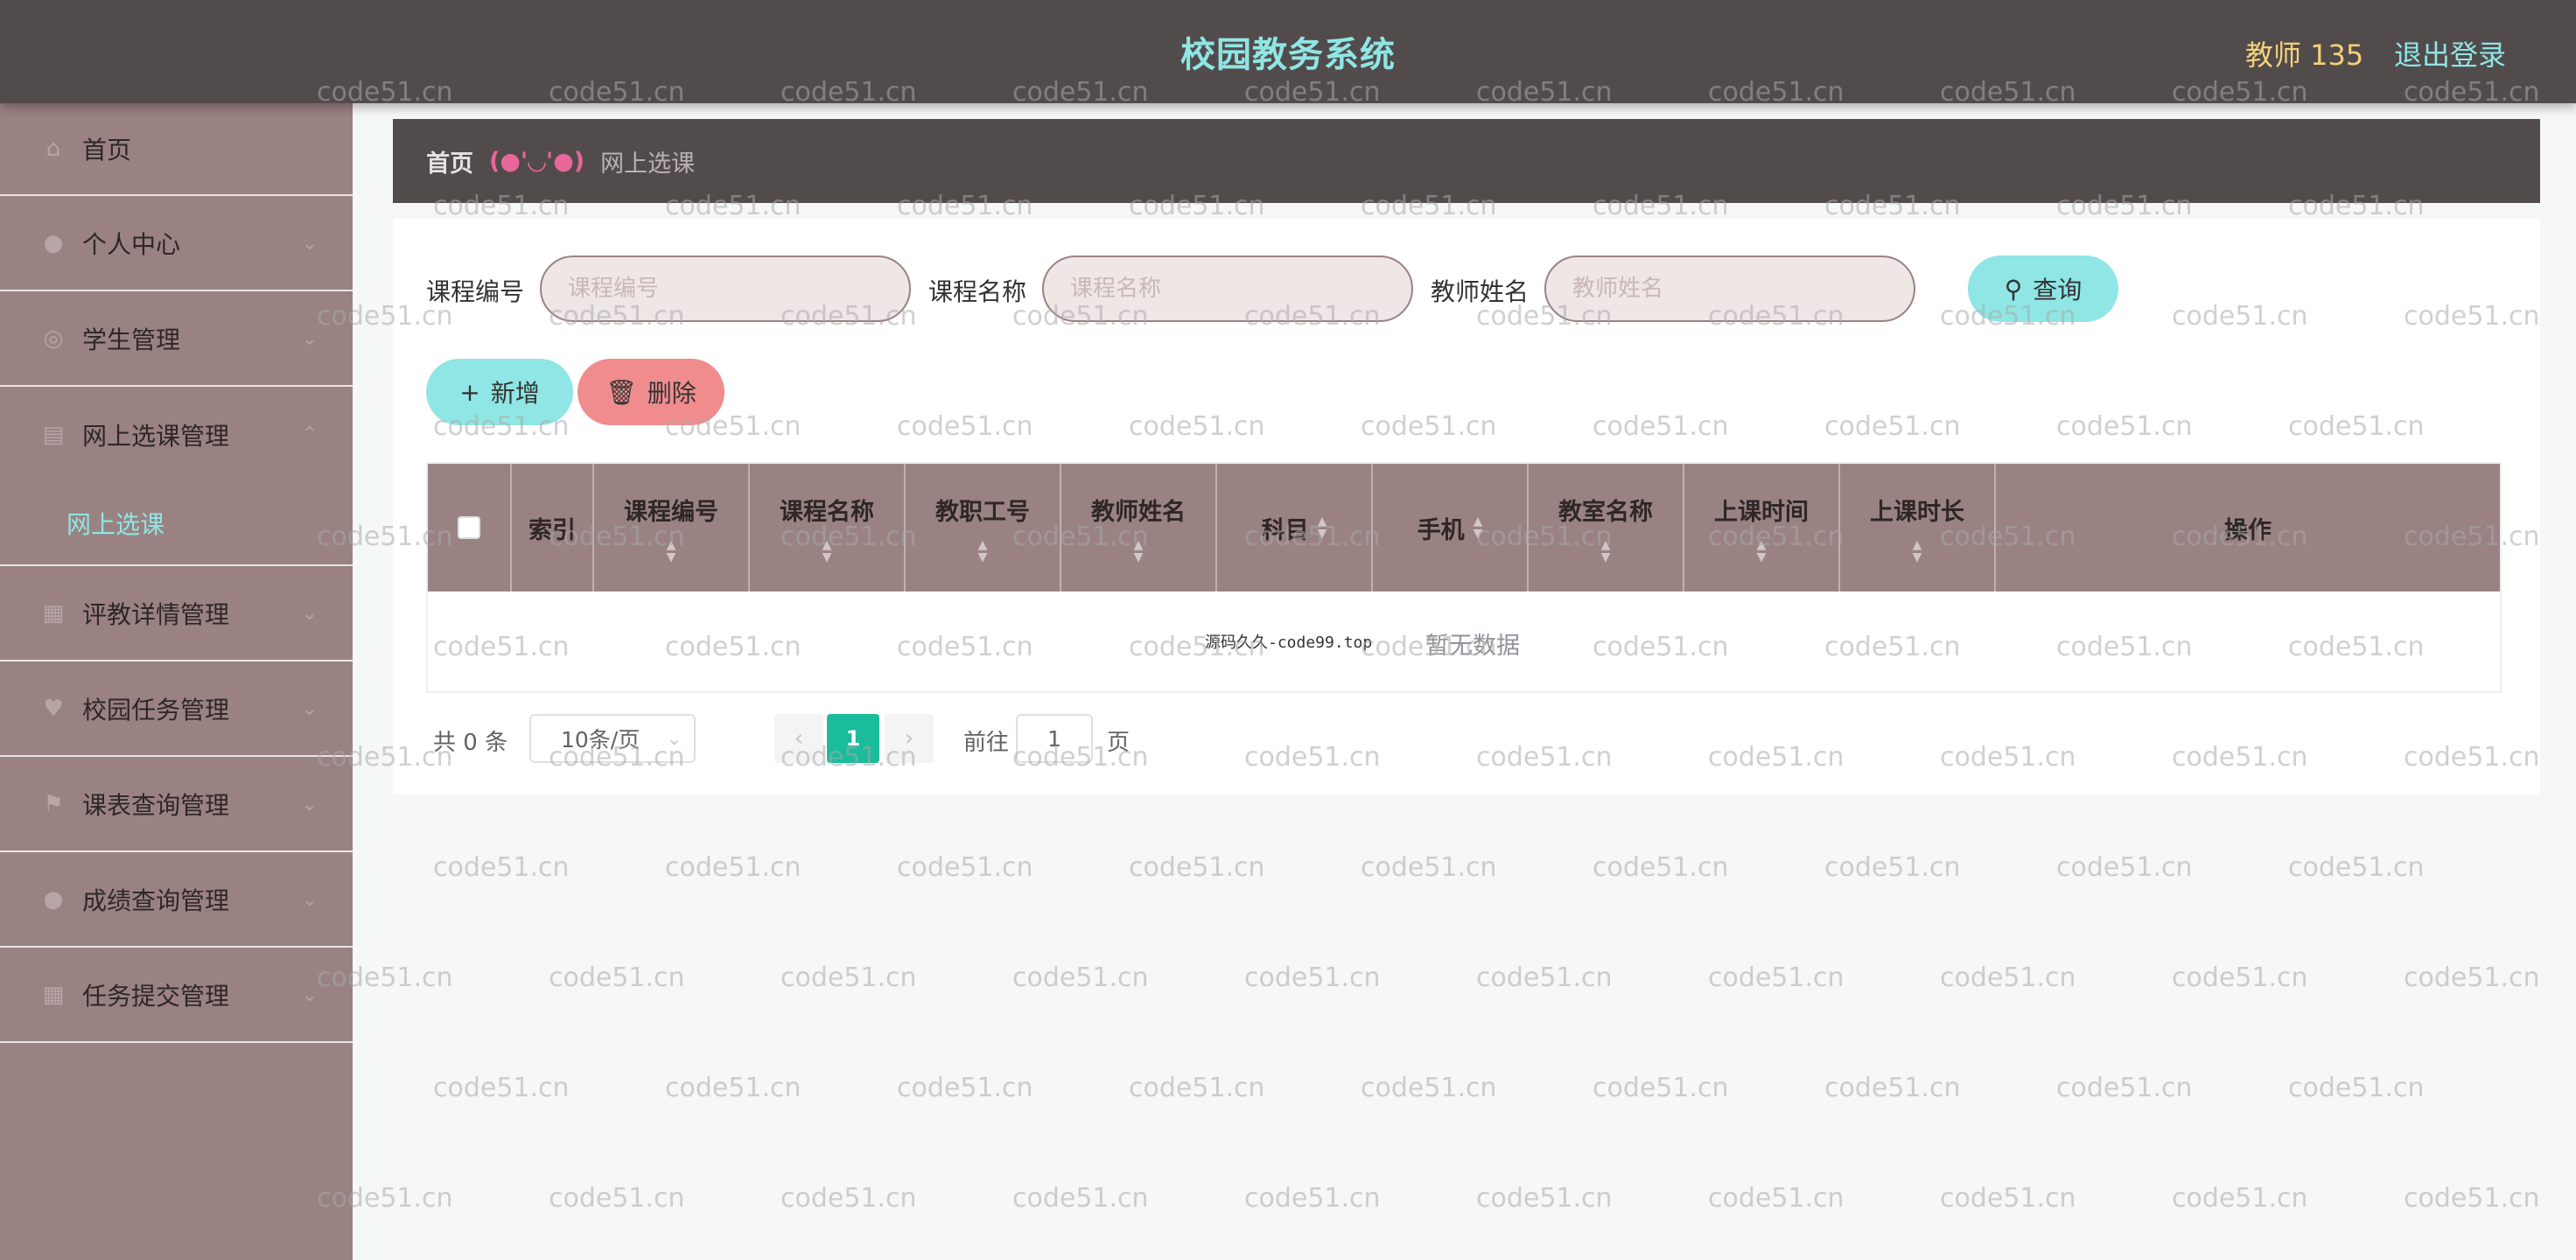 The image size is (2576, 1260). I want to click on sidebar-item-tasks: ♥ 校园任务管理 ⌄, so click(176, 709).